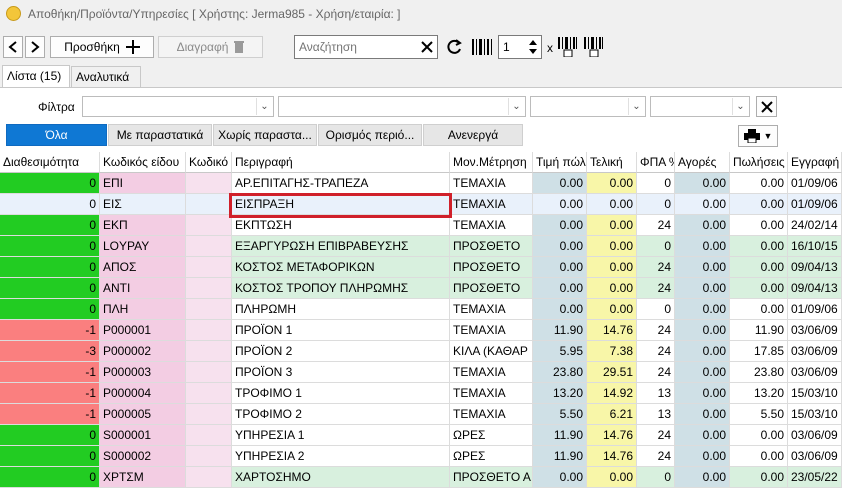 The height and width of the screenshot is (488, 842). What do you see at coordinates (13, 47) in the screenshot?
I see `back-button` at bounding box center [13, 47].